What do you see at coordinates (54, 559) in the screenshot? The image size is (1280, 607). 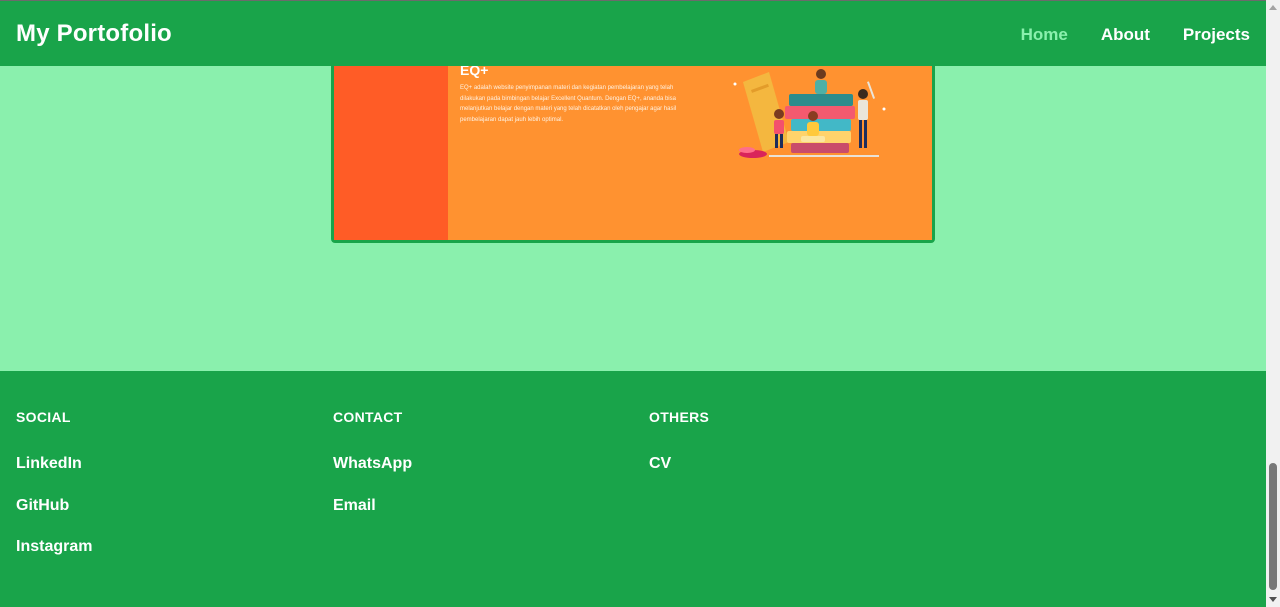 I see `footer-link-instagram: Instagram` at bounding box center [54, 559].